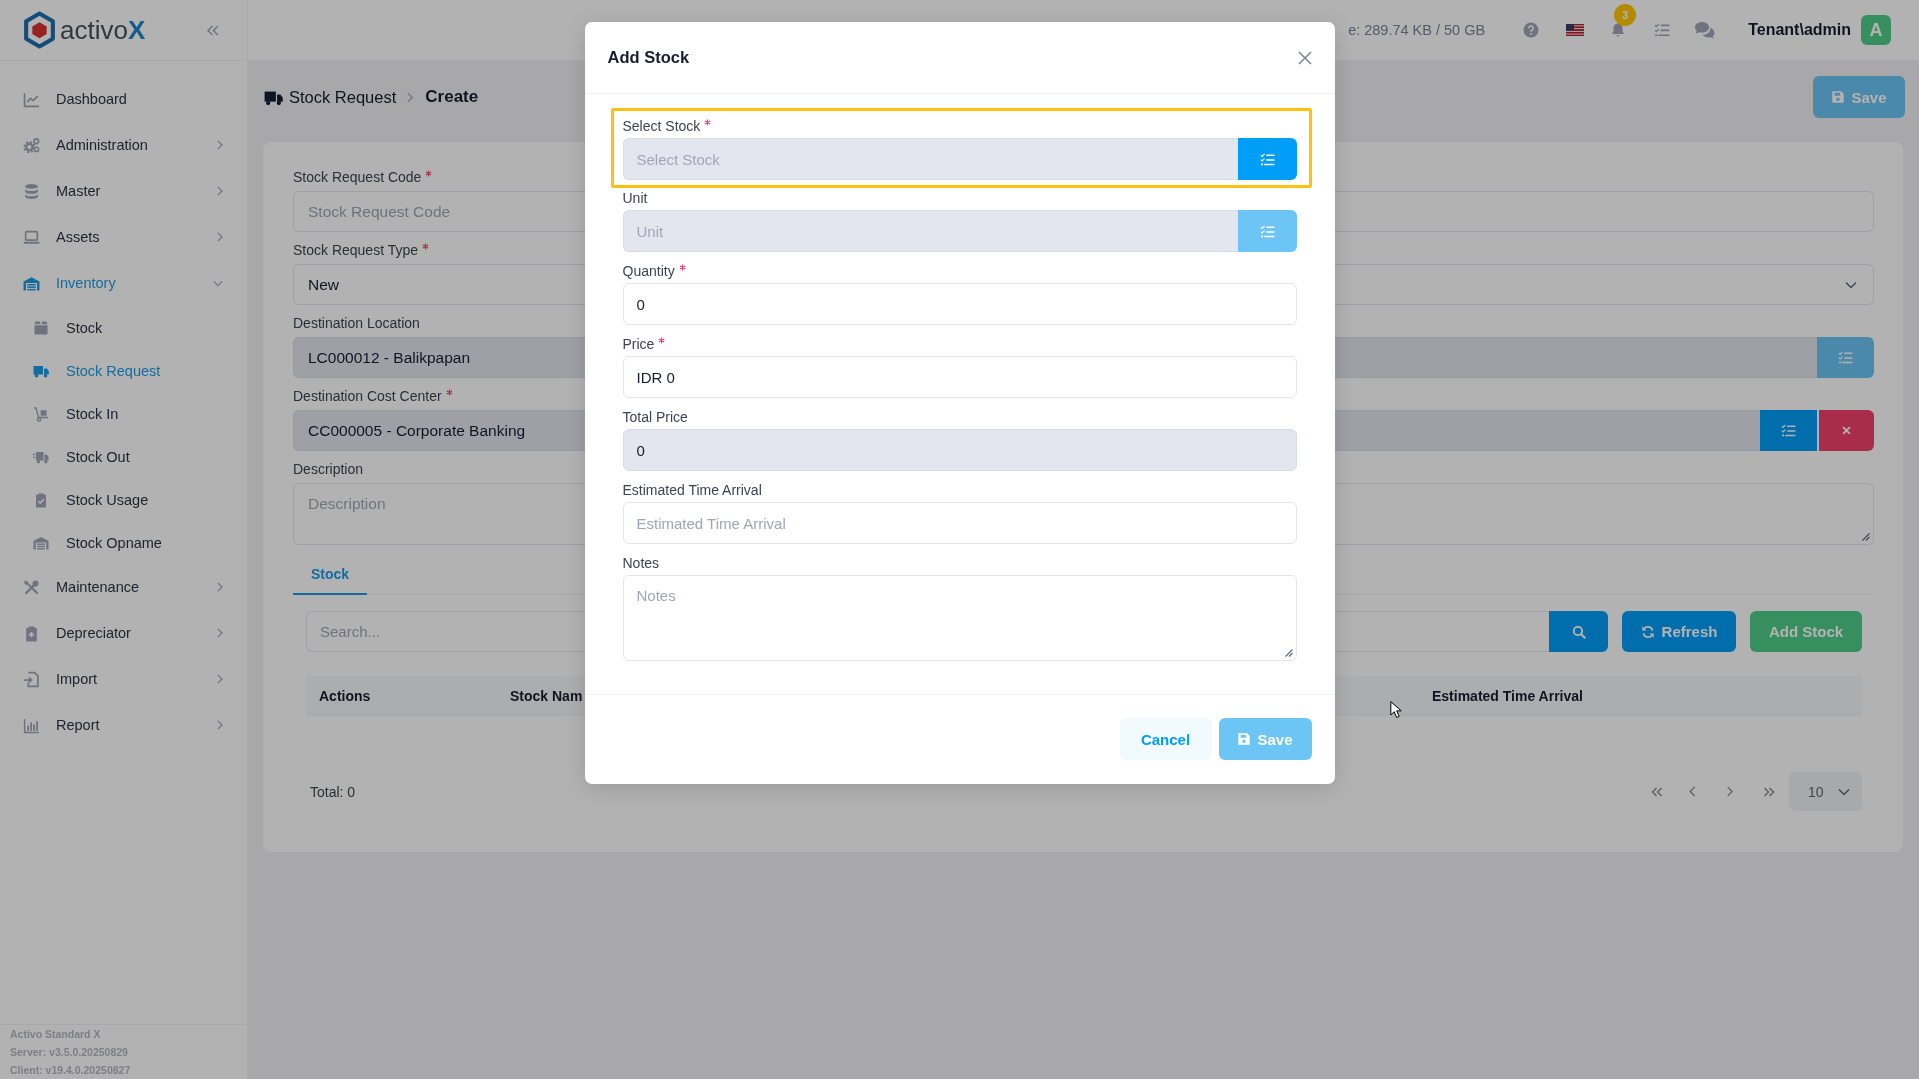 Image resolution: width=1919 pixels, height=1079 pixels. Describe the element at coordinates (103, 30) in the screenshot. I see `logo-wordmark: activoX` at that location.